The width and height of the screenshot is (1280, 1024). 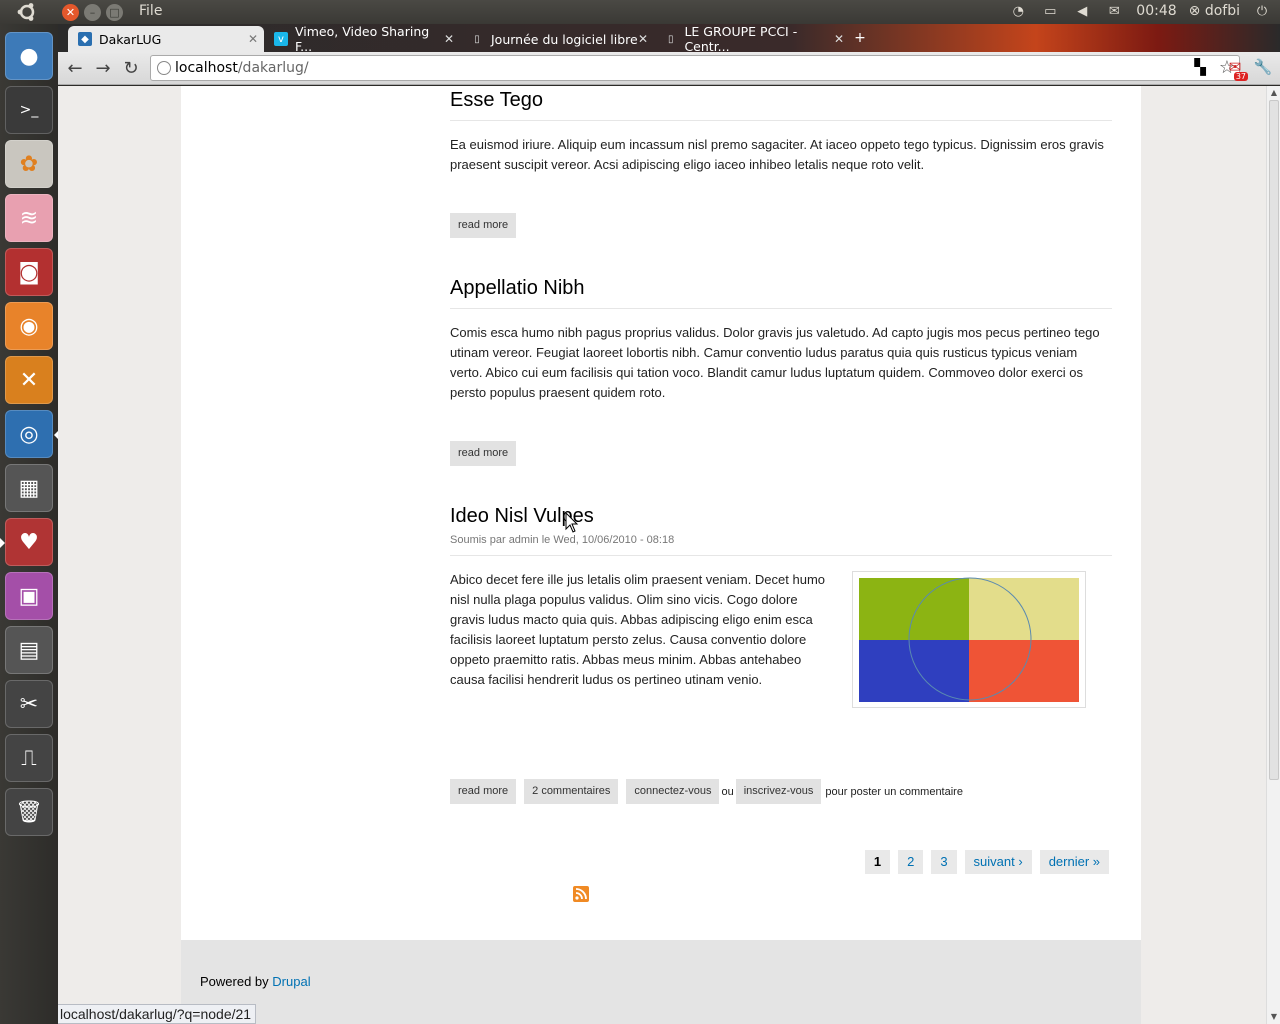 I want to click on battery-icon: ▭, so click(x=1050, y=11).